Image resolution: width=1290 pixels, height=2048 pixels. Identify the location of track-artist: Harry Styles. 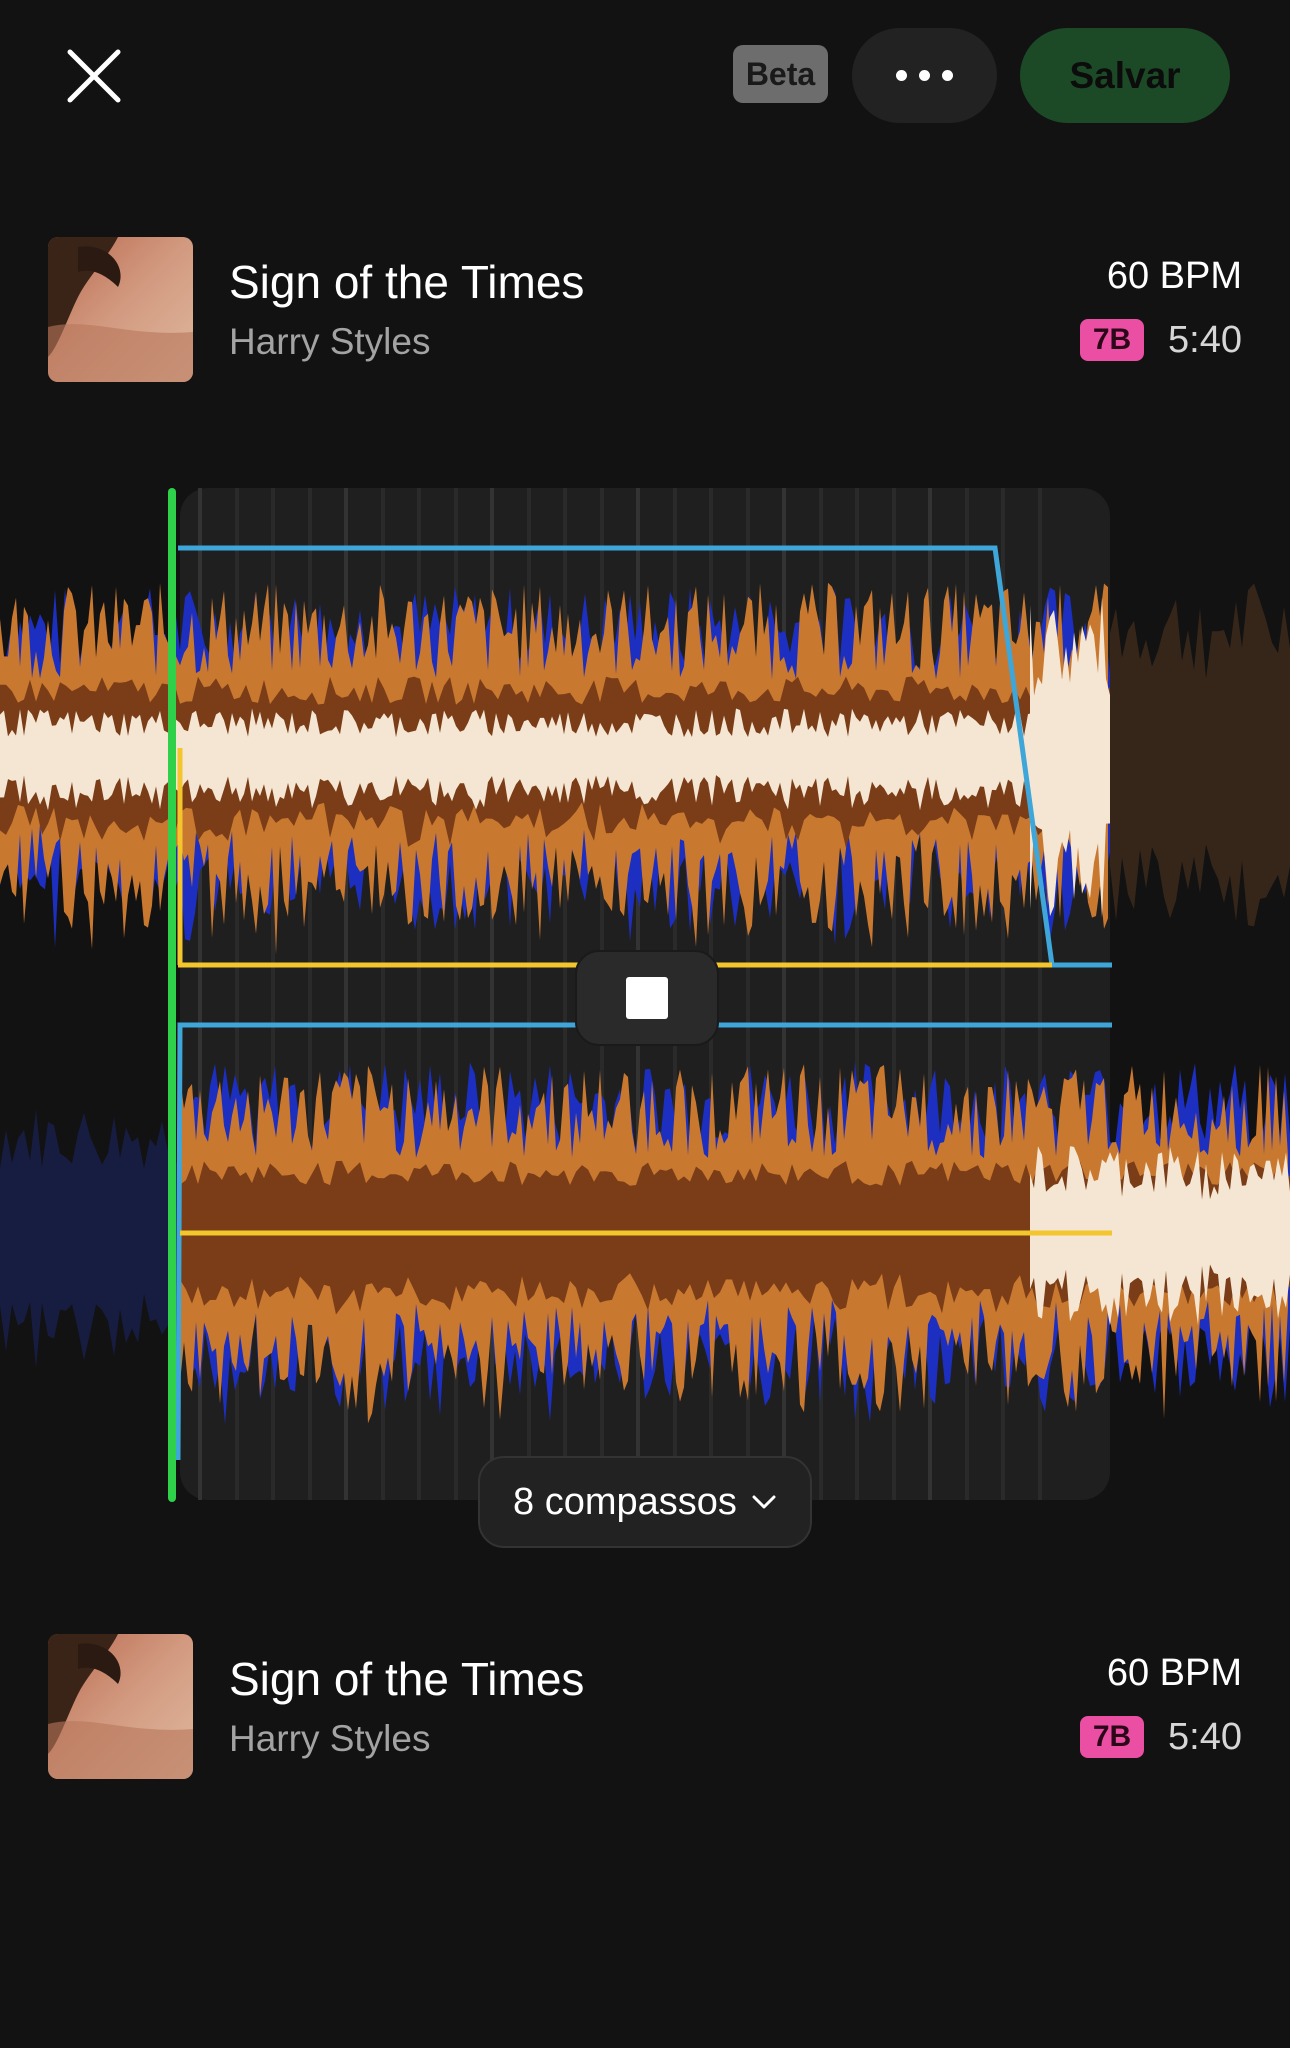
(330, 1738).